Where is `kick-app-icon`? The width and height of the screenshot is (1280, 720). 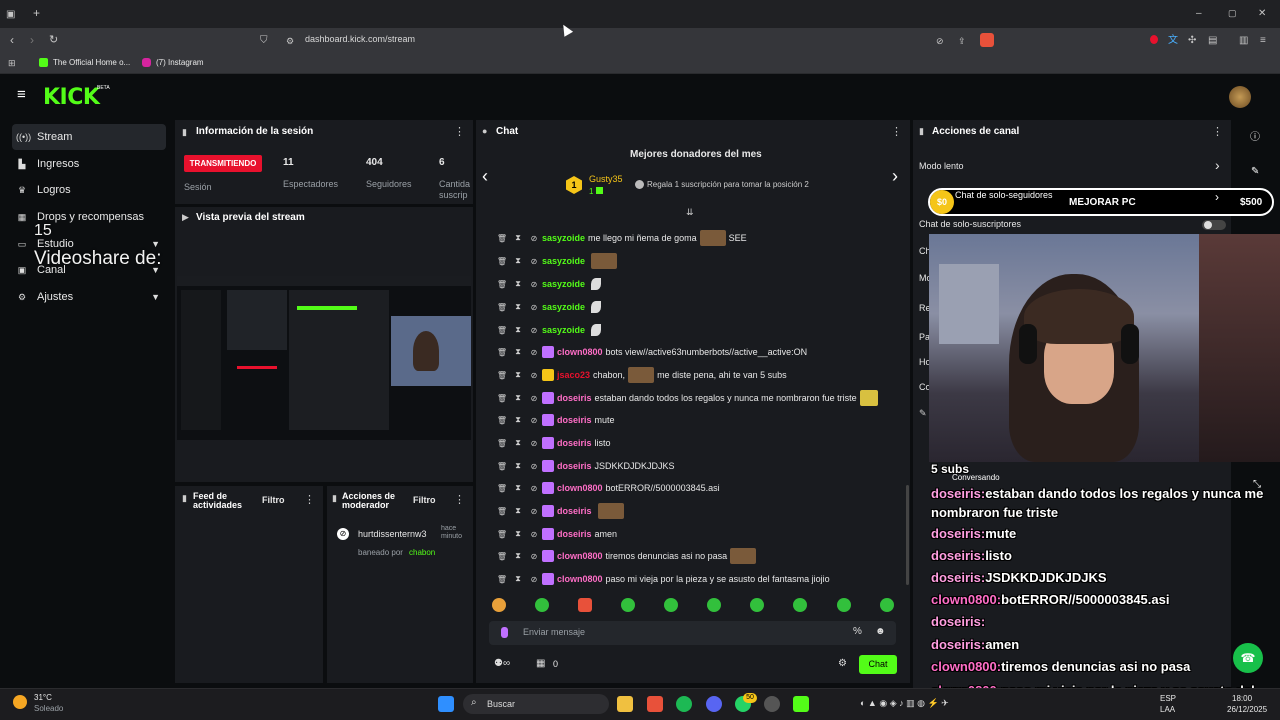
kick-app-icon is located at coordinates (801, 704).